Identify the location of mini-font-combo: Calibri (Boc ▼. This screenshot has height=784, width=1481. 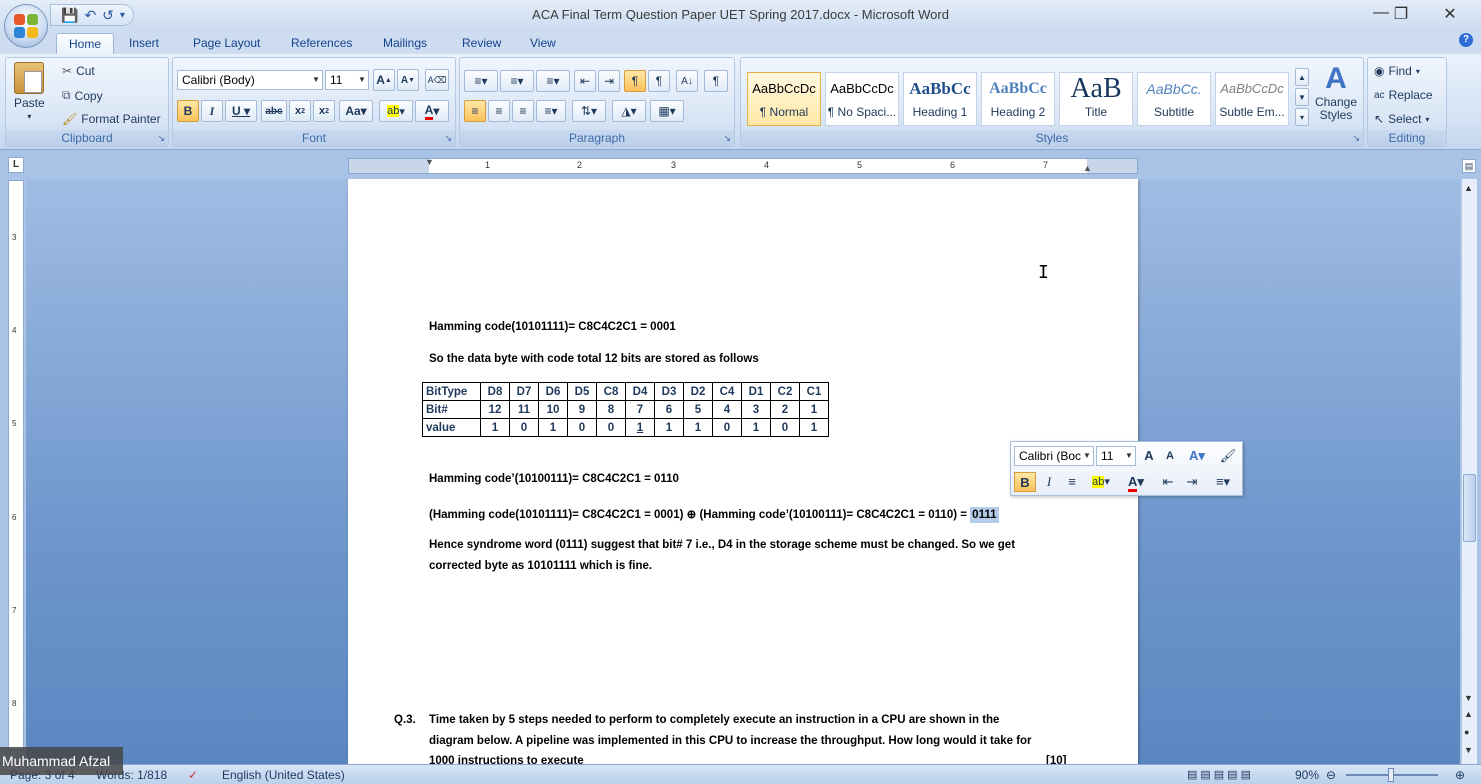
(1054, 456).